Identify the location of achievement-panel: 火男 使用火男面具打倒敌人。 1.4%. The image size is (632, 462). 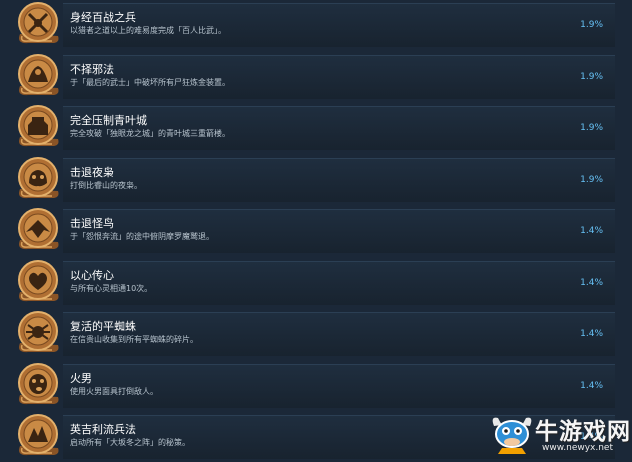
(339, 386).